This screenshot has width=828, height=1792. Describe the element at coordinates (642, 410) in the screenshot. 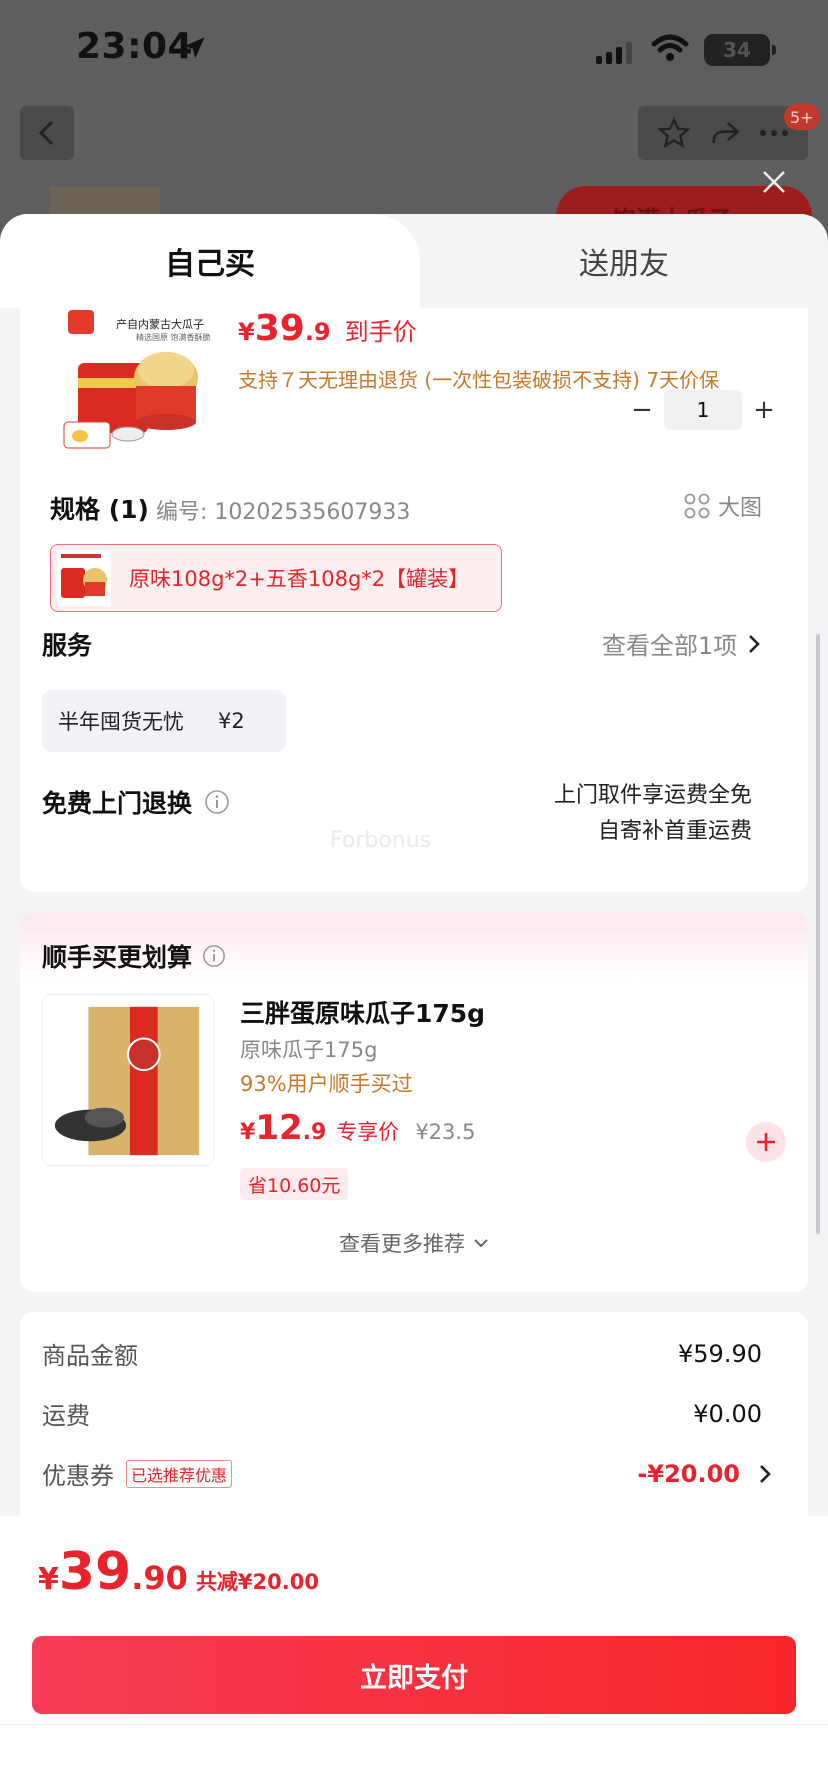

I see `quantity-minus-button: −` at that location.